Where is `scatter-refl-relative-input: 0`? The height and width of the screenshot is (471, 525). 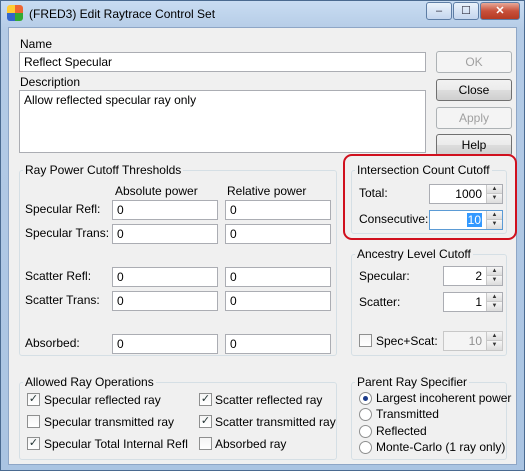 scatter-refl-relative-input: 0 is located at coordinates (278, 277).